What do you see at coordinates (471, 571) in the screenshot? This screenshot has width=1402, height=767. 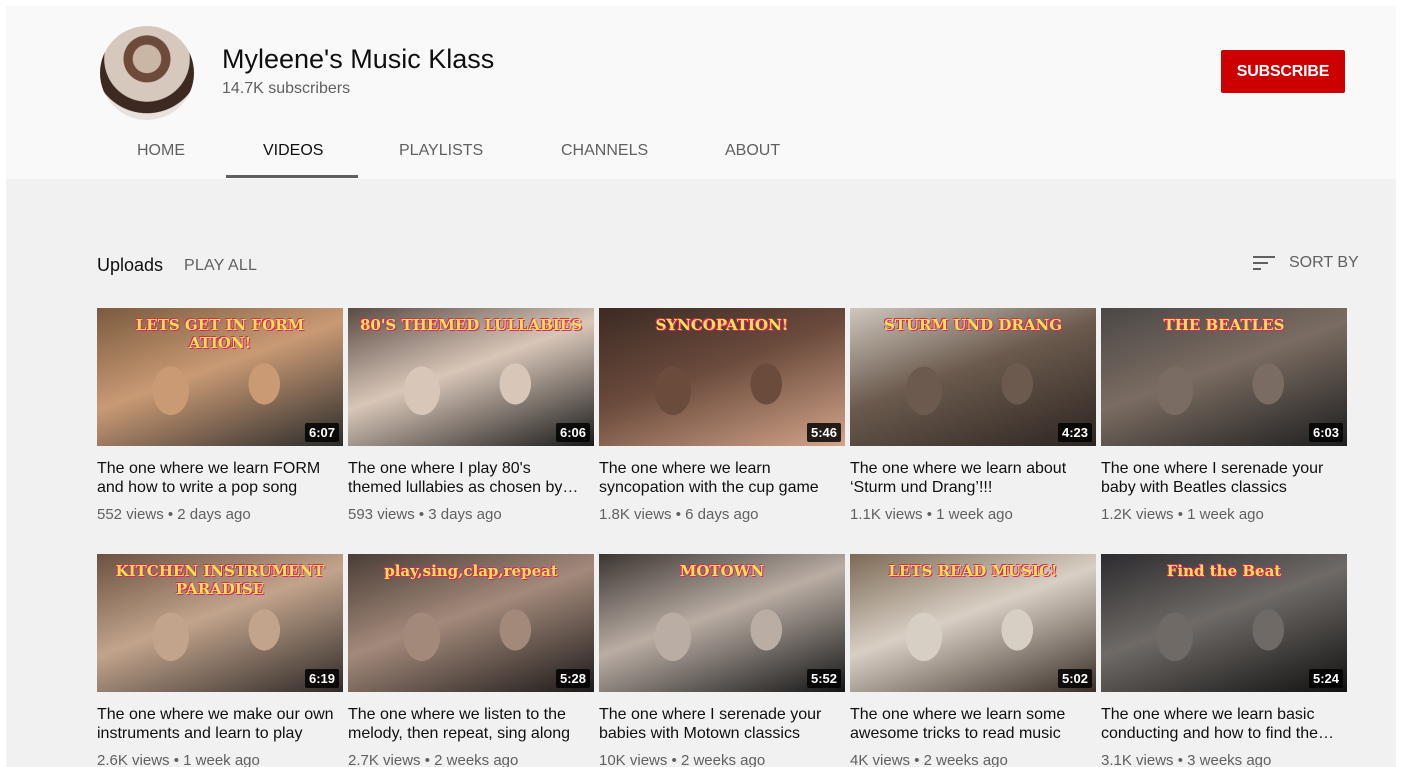 I see `thumbnail-overlay-text: play,sing,clap,repeat` at bounding box center [471, 571].